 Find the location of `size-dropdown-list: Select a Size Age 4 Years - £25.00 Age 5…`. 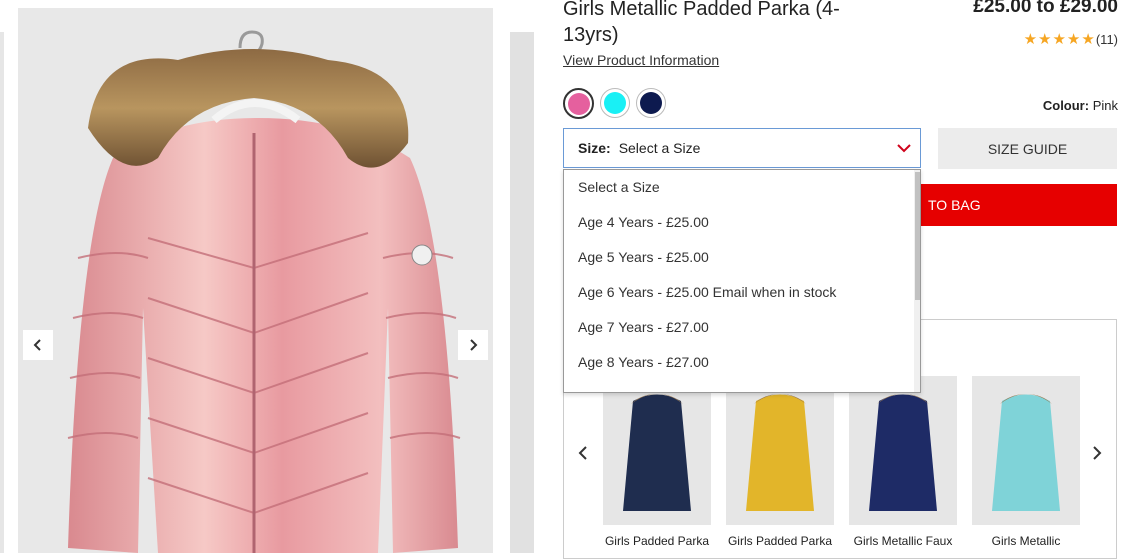

size-dropdown-list: Select a Size Age 4 Years - £25.00 Age 5… is located at coordinates (742, 281).